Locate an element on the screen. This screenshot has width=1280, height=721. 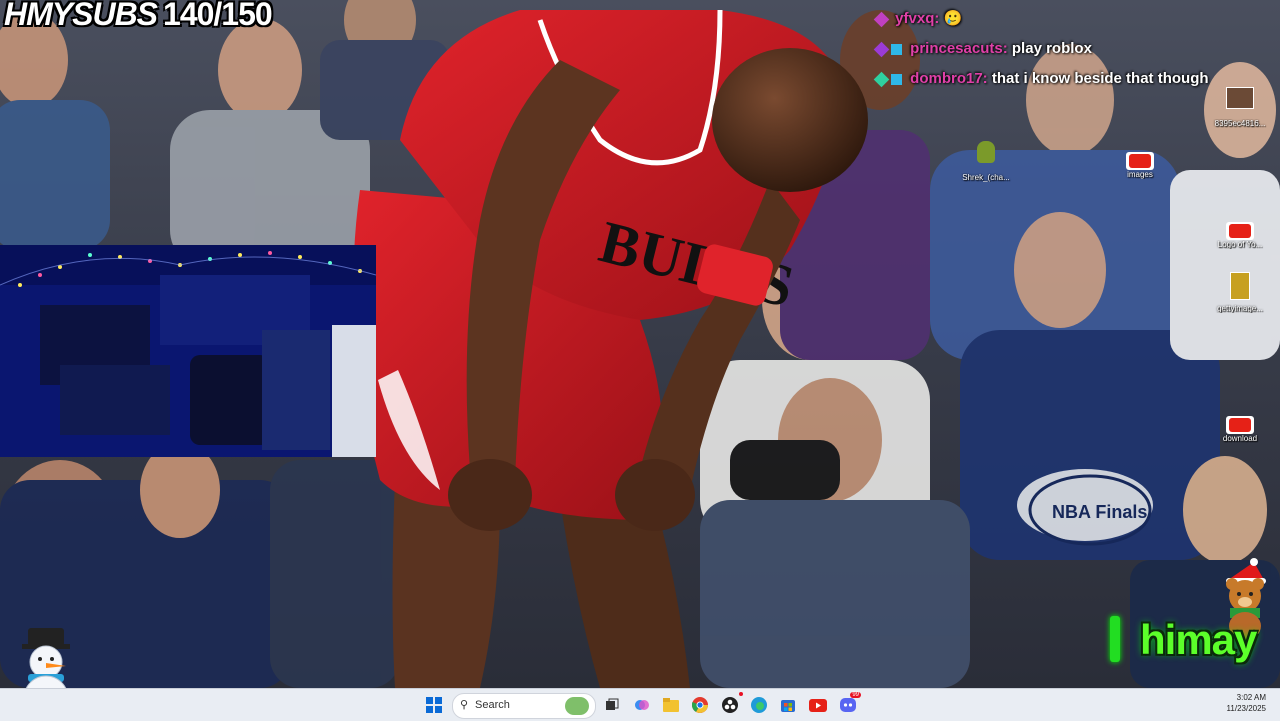
logo-accent-bar is located at coordinates (1115, 639).